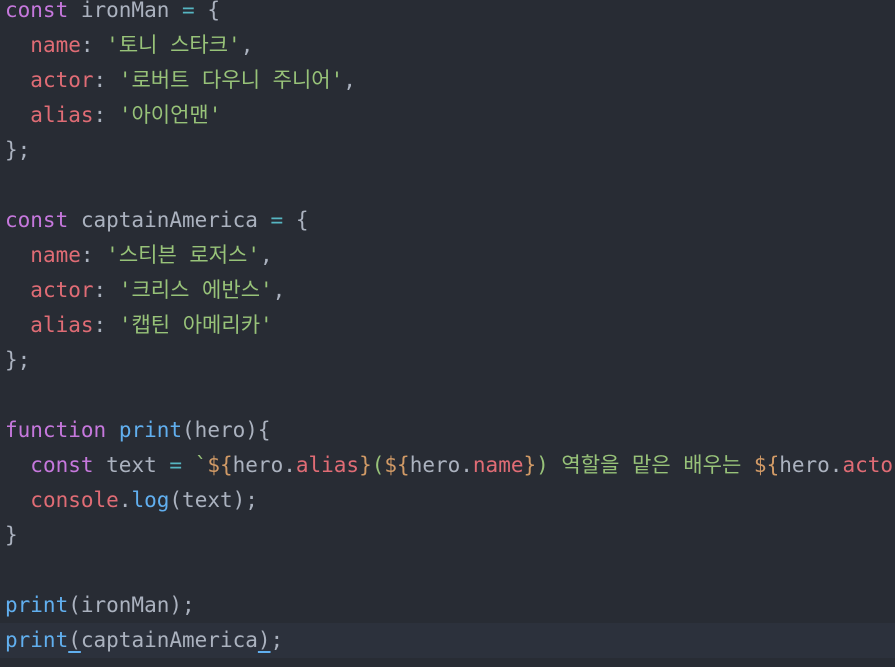 This screenshot has width=895, height=667. Describe the element at coordinates (131, 605) in the screenshot. I see `call-args: (ironMan);` at that location.